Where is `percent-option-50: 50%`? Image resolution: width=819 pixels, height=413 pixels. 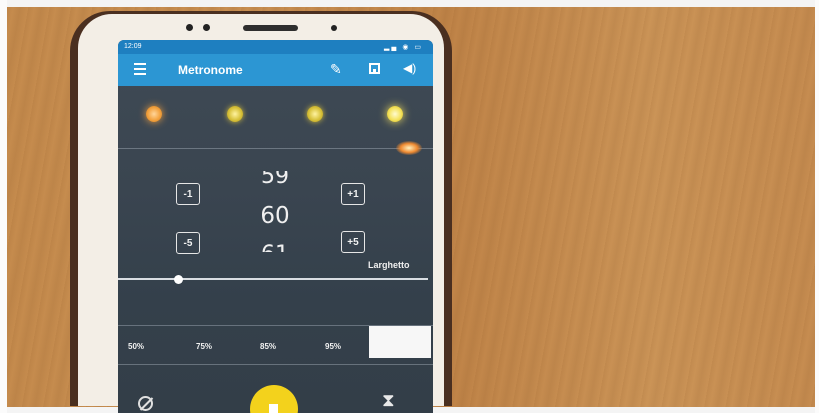 percent-option-50: 50% is located at coordinates (136, 346).